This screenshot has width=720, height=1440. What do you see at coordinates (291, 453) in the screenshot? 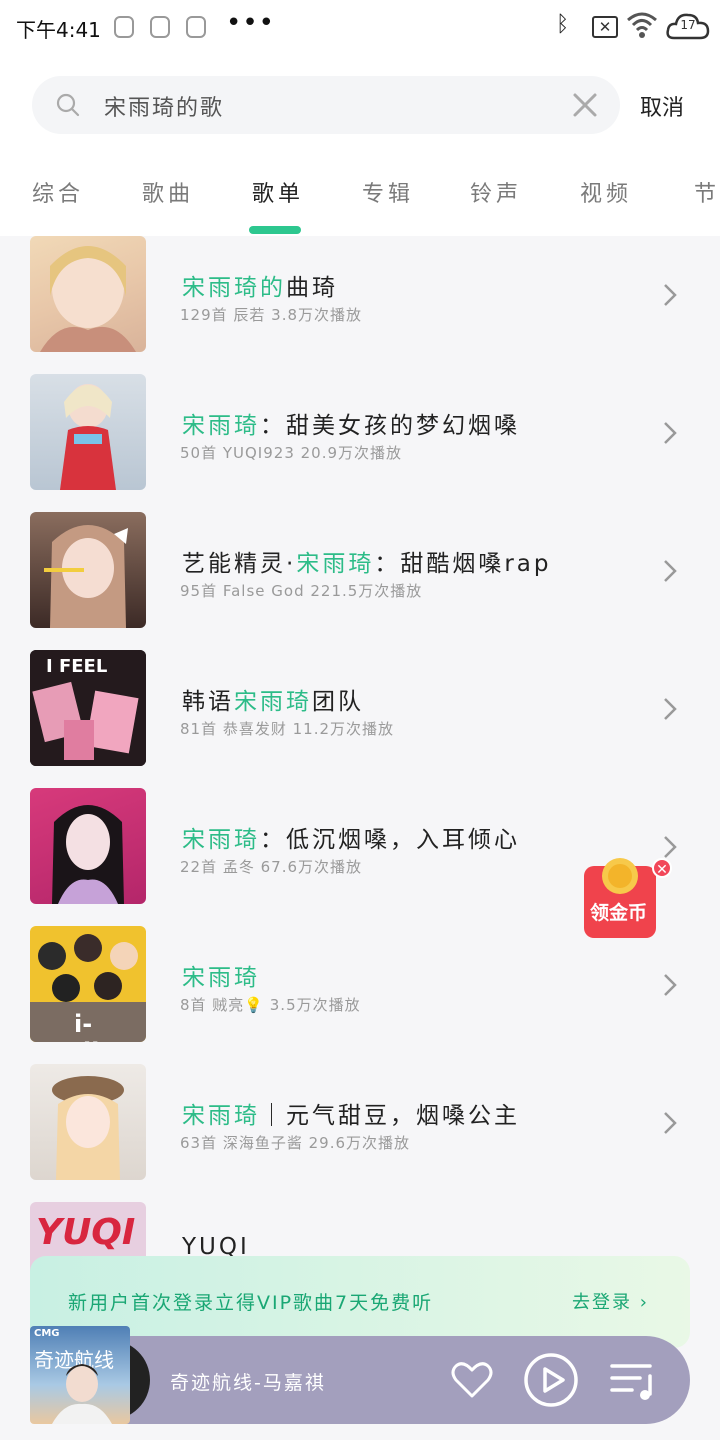
I see `playlist-meta: 50首 YUQI923 20.9万次播放` at bounding box center [291, 453].